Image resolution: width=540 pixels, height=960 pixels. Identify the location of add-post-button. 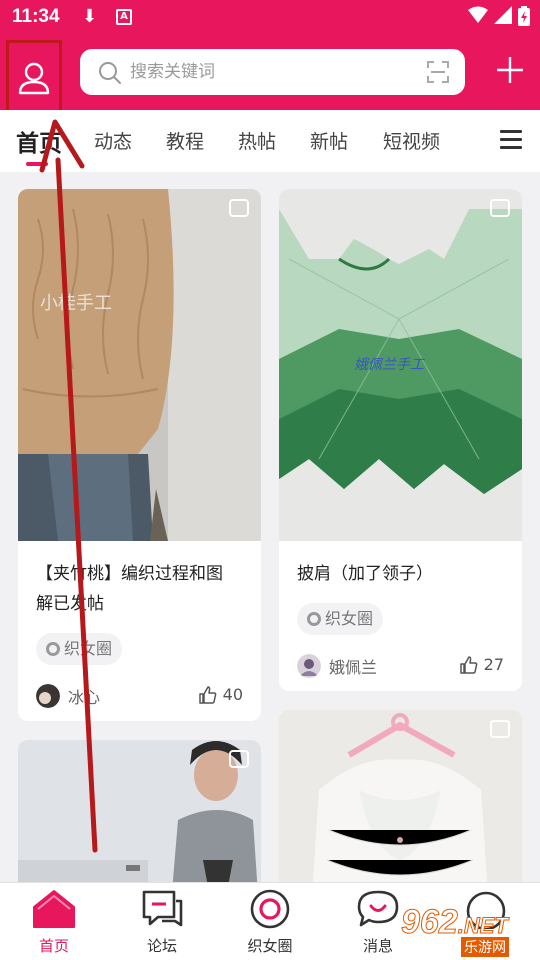
(510, 72).